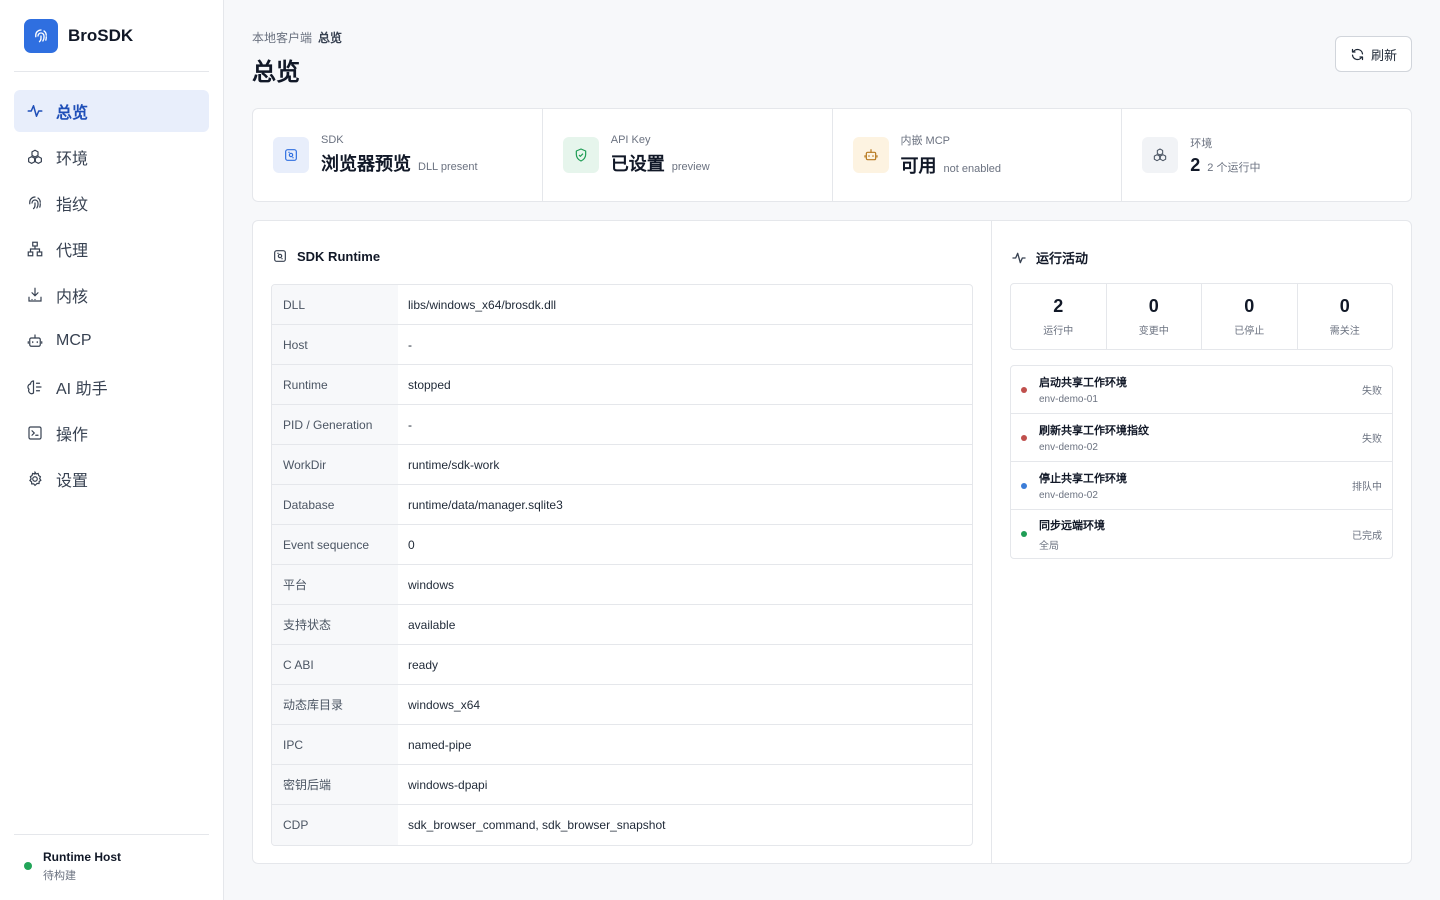 Image resolution: width=1440 pixels, height=900 pixels. What do you see at coordinates (1367, 536) in the screenshot?
I see `status-badge: 已完成` at bounding box center [1367, 536].